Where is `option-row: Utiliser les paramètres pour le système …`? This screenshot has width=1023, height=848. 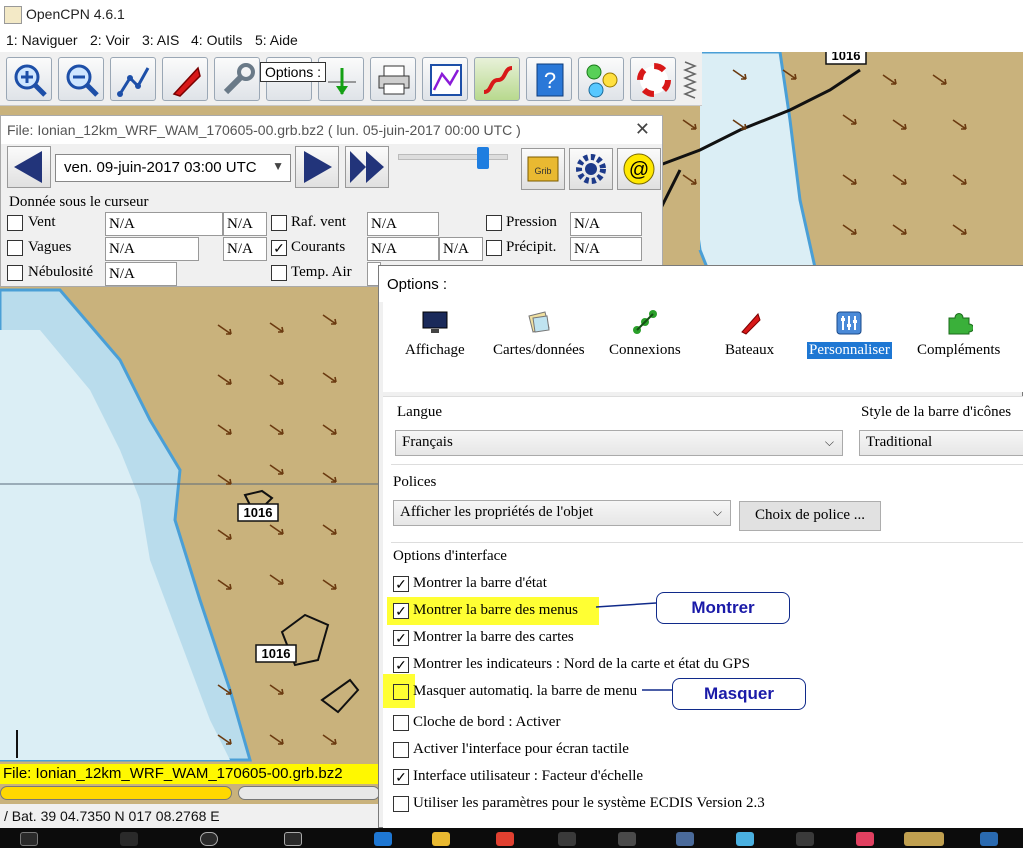
option-row: Utiliser les paramètres pour le système … is located at coordinates (703, 805).